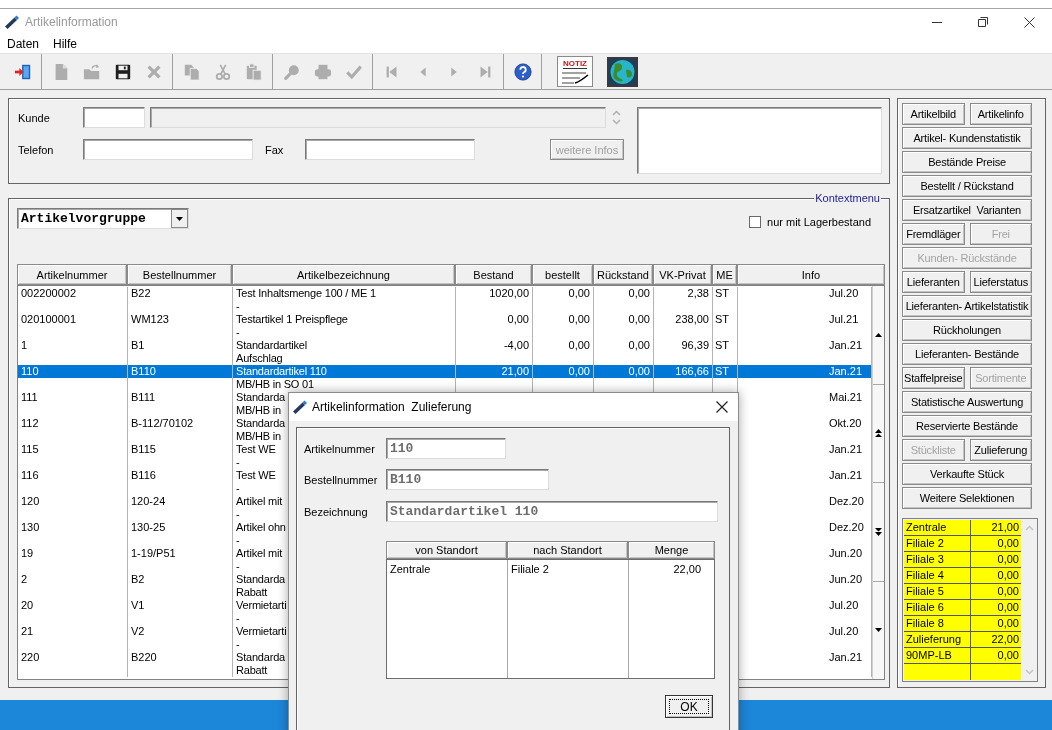 The width and height of the screenshot is (1052, 730). What do you see at coordinates (937, 656) in the screenshot?
I see `grid-cell: 90MP-LB` at bounding box center [937, 656].